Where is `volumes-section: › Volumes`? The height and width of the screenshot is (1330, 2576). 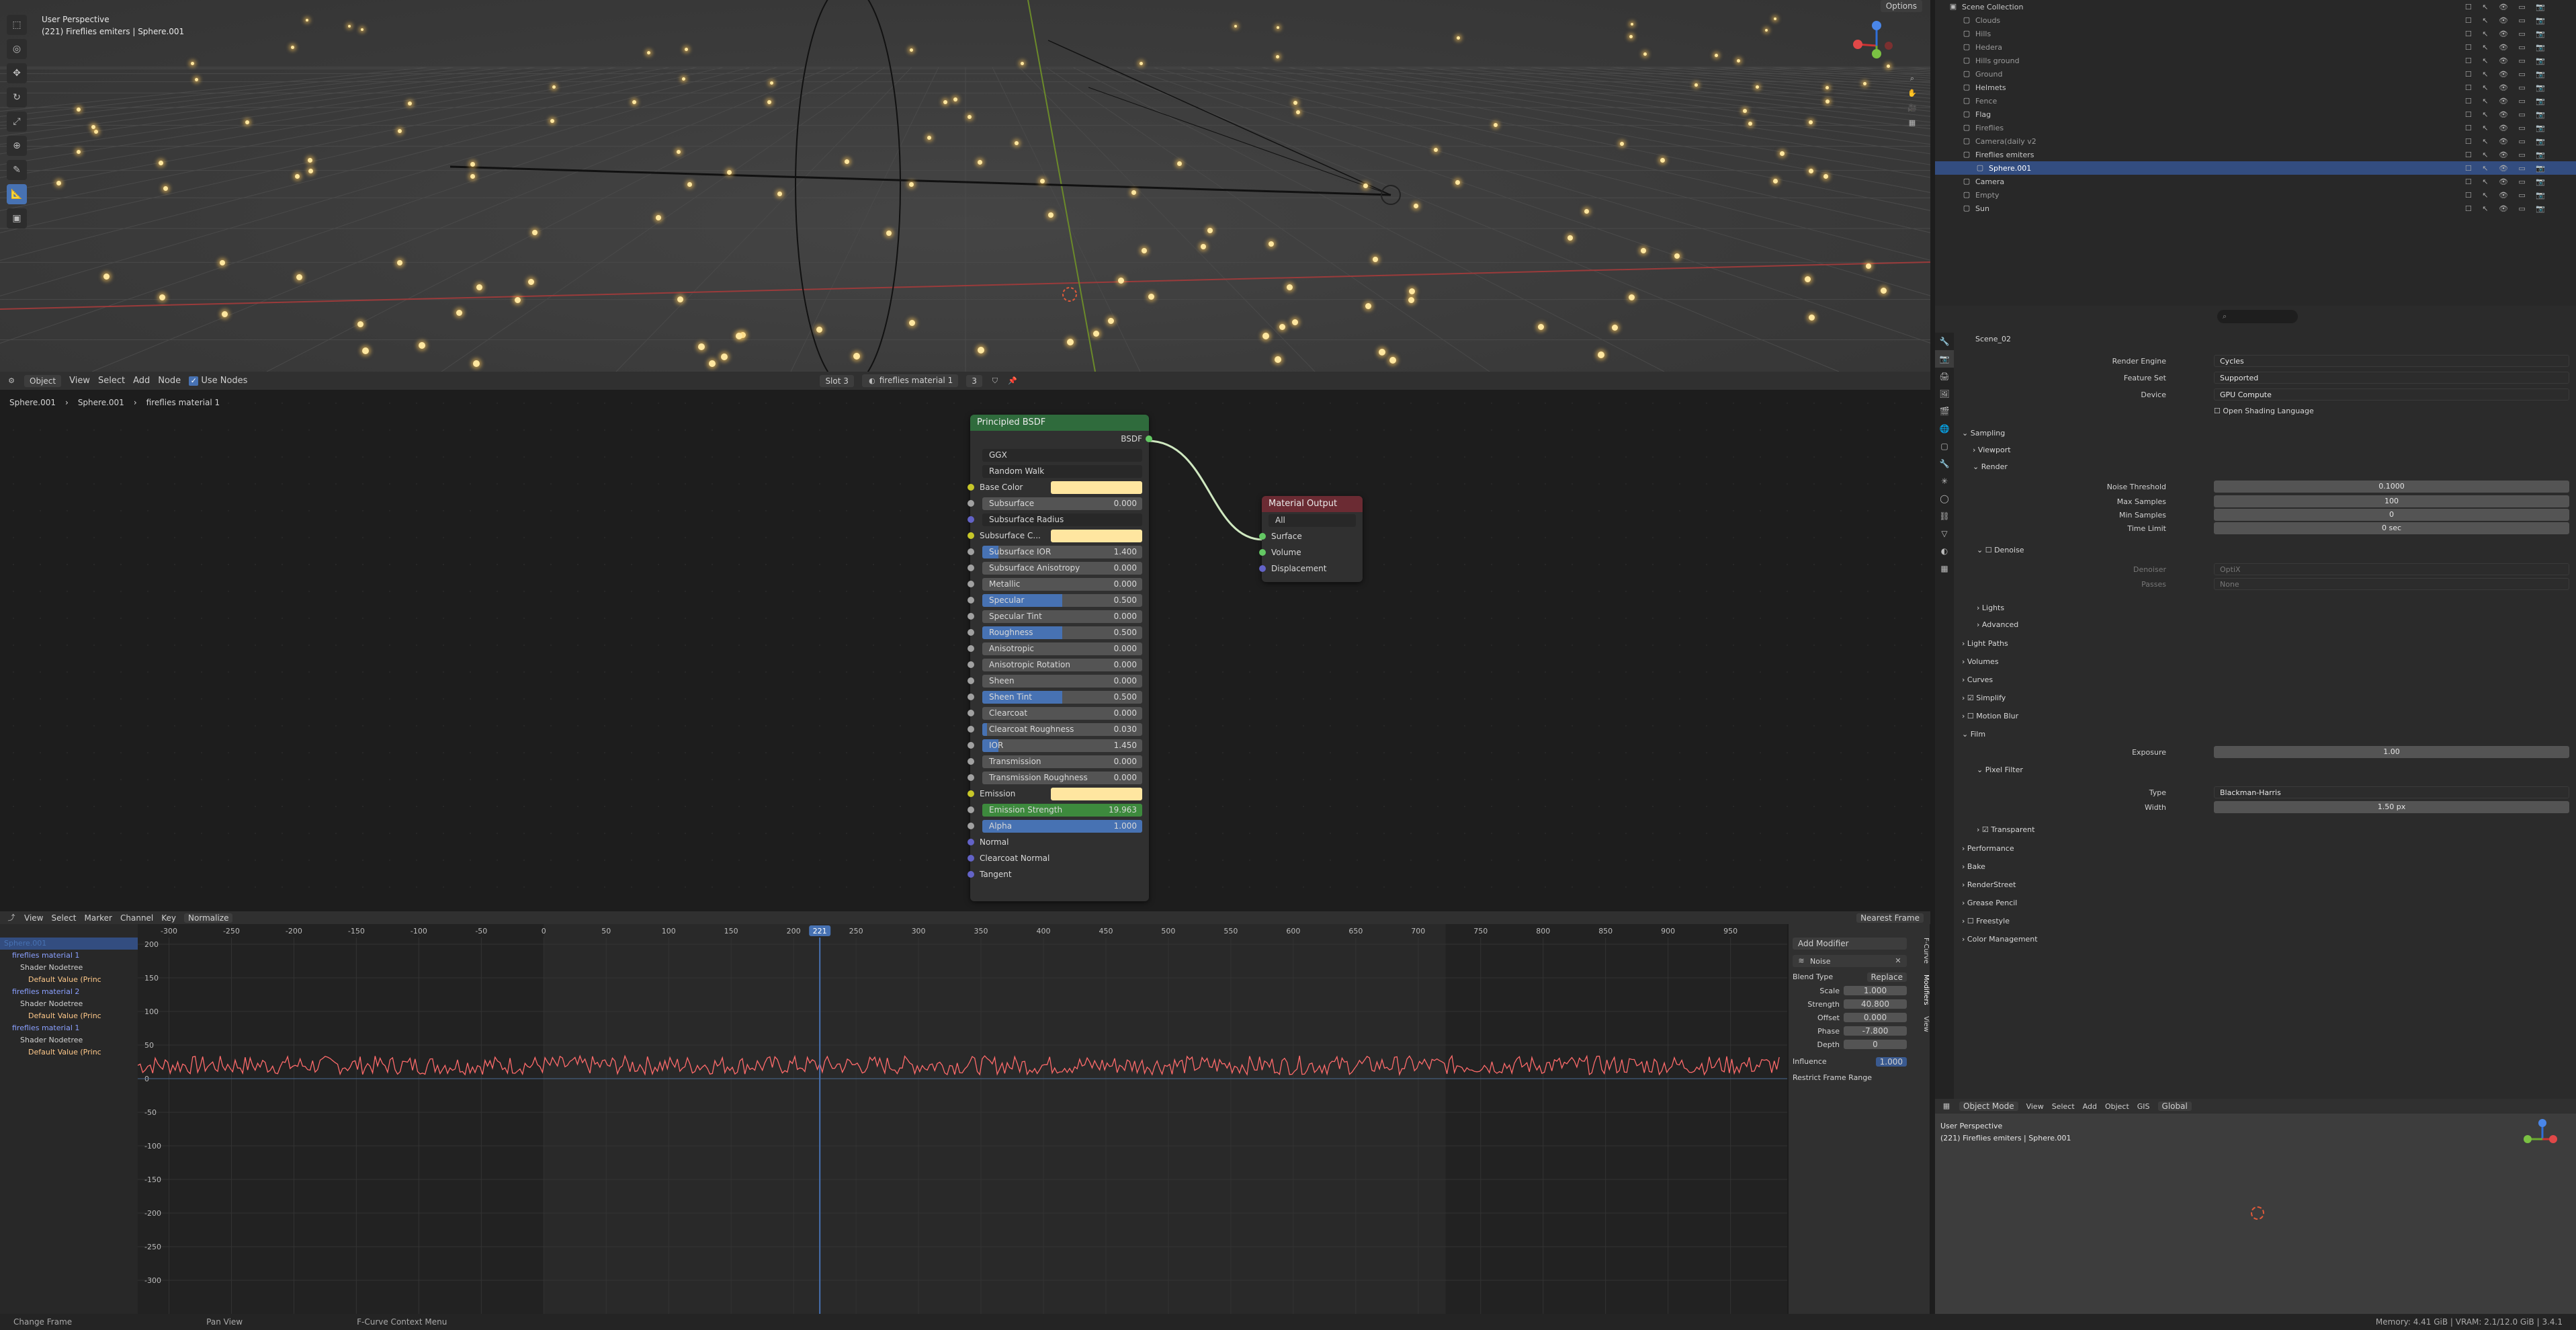
volumes-section: › Volumes is located at coordinates (1980, 661).